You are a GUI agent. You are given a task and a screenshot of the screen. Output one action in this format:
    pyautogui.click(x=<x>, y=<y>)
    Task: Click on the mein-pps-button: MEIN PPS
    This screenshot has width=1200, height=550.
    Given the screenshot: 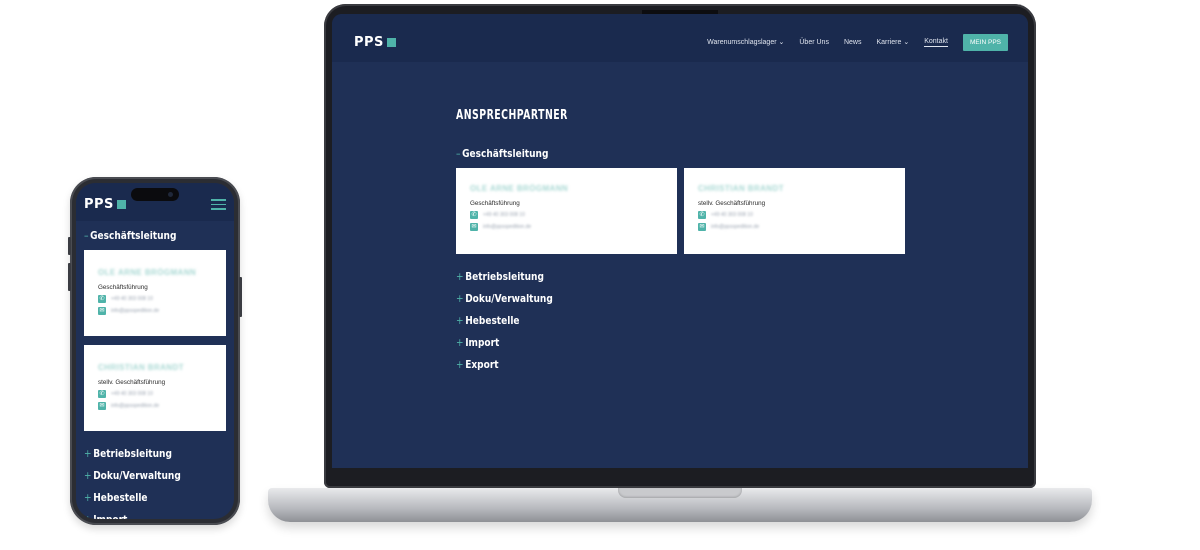 What is the action you would take?
    pyautogui.click(x=985, y=42)
    